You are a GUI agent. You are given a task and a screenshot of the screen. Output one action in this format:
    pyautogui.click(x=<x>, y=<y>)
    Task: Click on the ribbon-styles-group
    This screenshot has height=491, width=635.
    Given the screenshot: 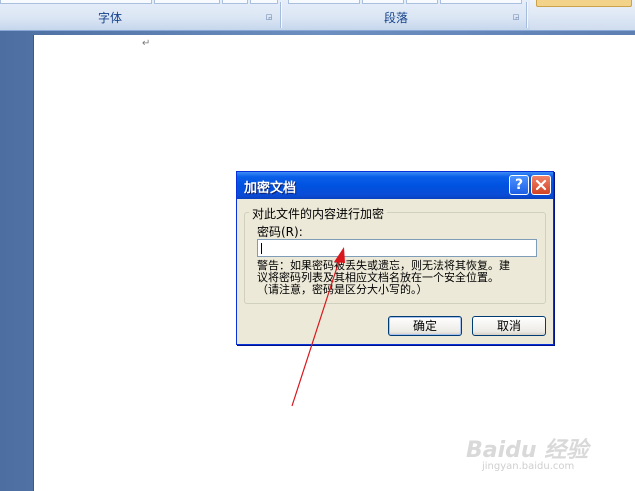 What is the action you would take?
    pyautogui.click(x=582, y=15)
    